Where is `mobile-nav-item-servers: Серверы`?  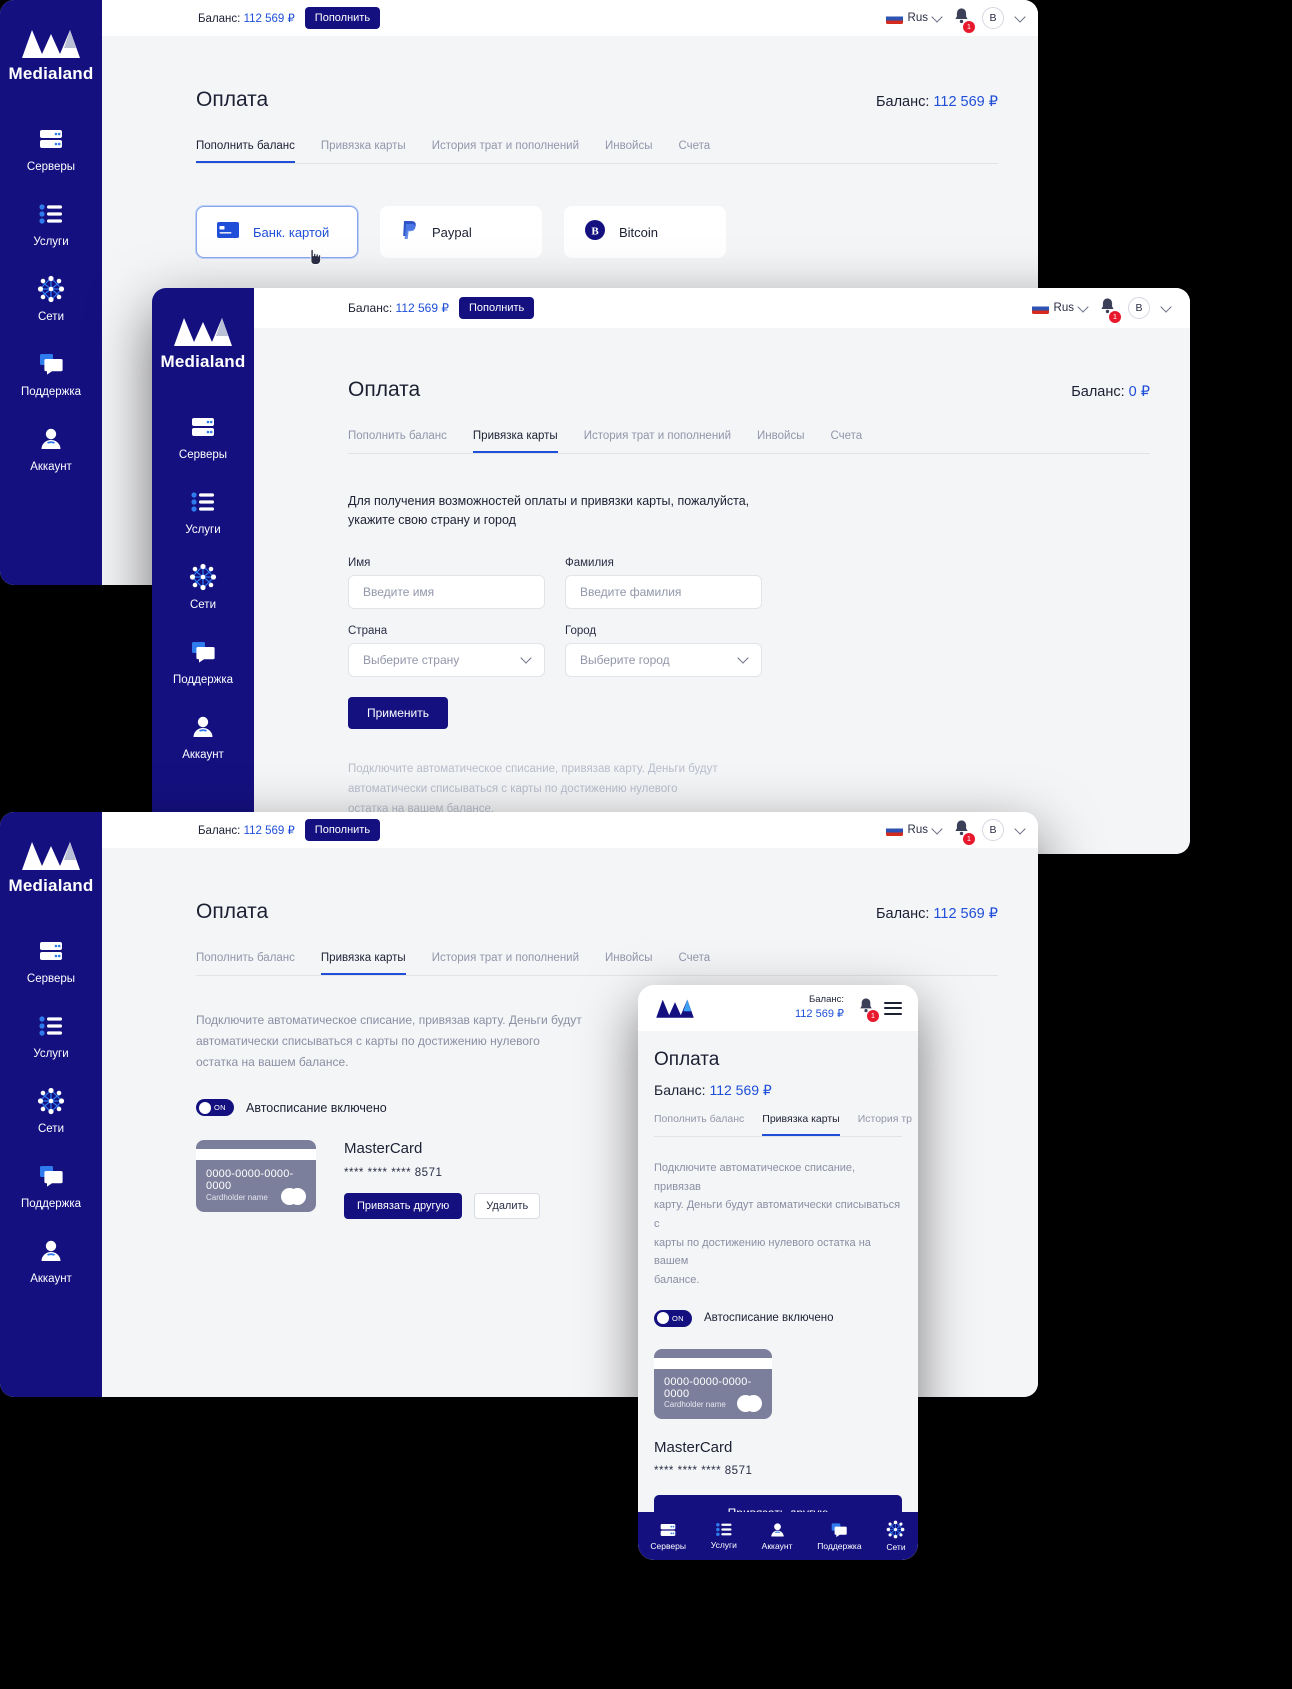 mobile-nav-item-servers: Серверы is located at coordinates (668, 1536).